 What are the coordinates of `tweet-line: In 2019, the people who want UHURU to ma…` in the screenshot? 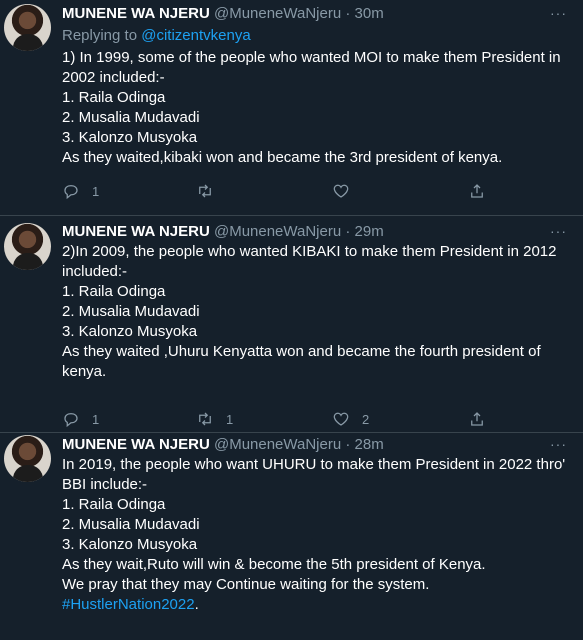 It's located at (314, 464).